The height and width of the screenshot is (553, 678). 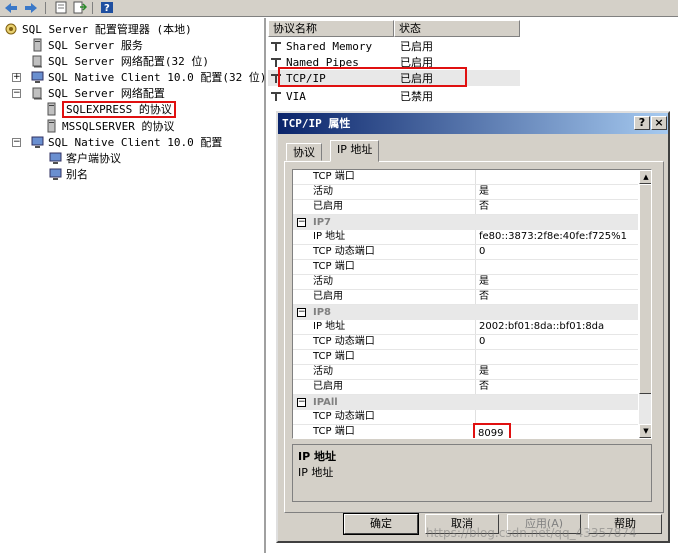 What do you see at coordinates (465, 402) in the screenshot?
I see `grid-category: − IPAll` at bounding box center [465, 402].